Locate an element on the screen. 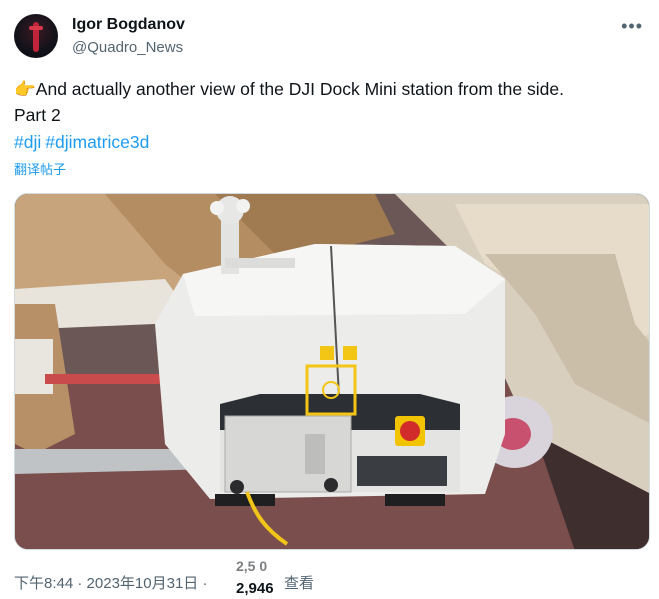 The image size is (659, 599). tweet-text-line2: Part 2 is located at coordinates (37, 115).